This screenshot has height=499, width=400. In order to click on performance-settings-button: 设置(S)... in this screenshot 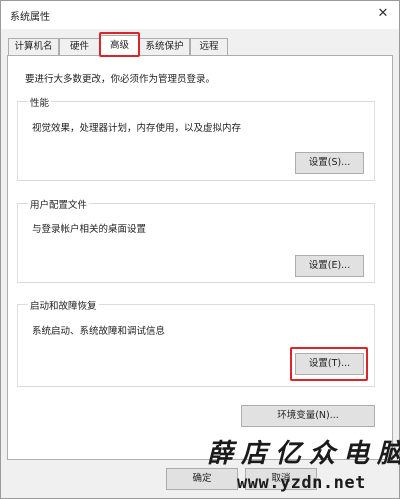, I will do `click(329, 163)`.